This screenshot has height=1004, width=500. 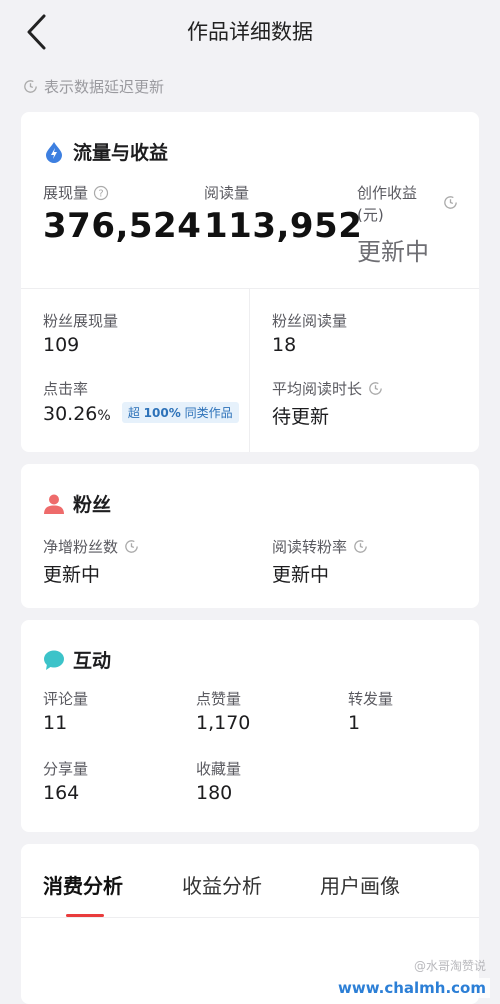 I want to click on read-to-fan-rate-value: 更新中, so click(x=301, y=575).